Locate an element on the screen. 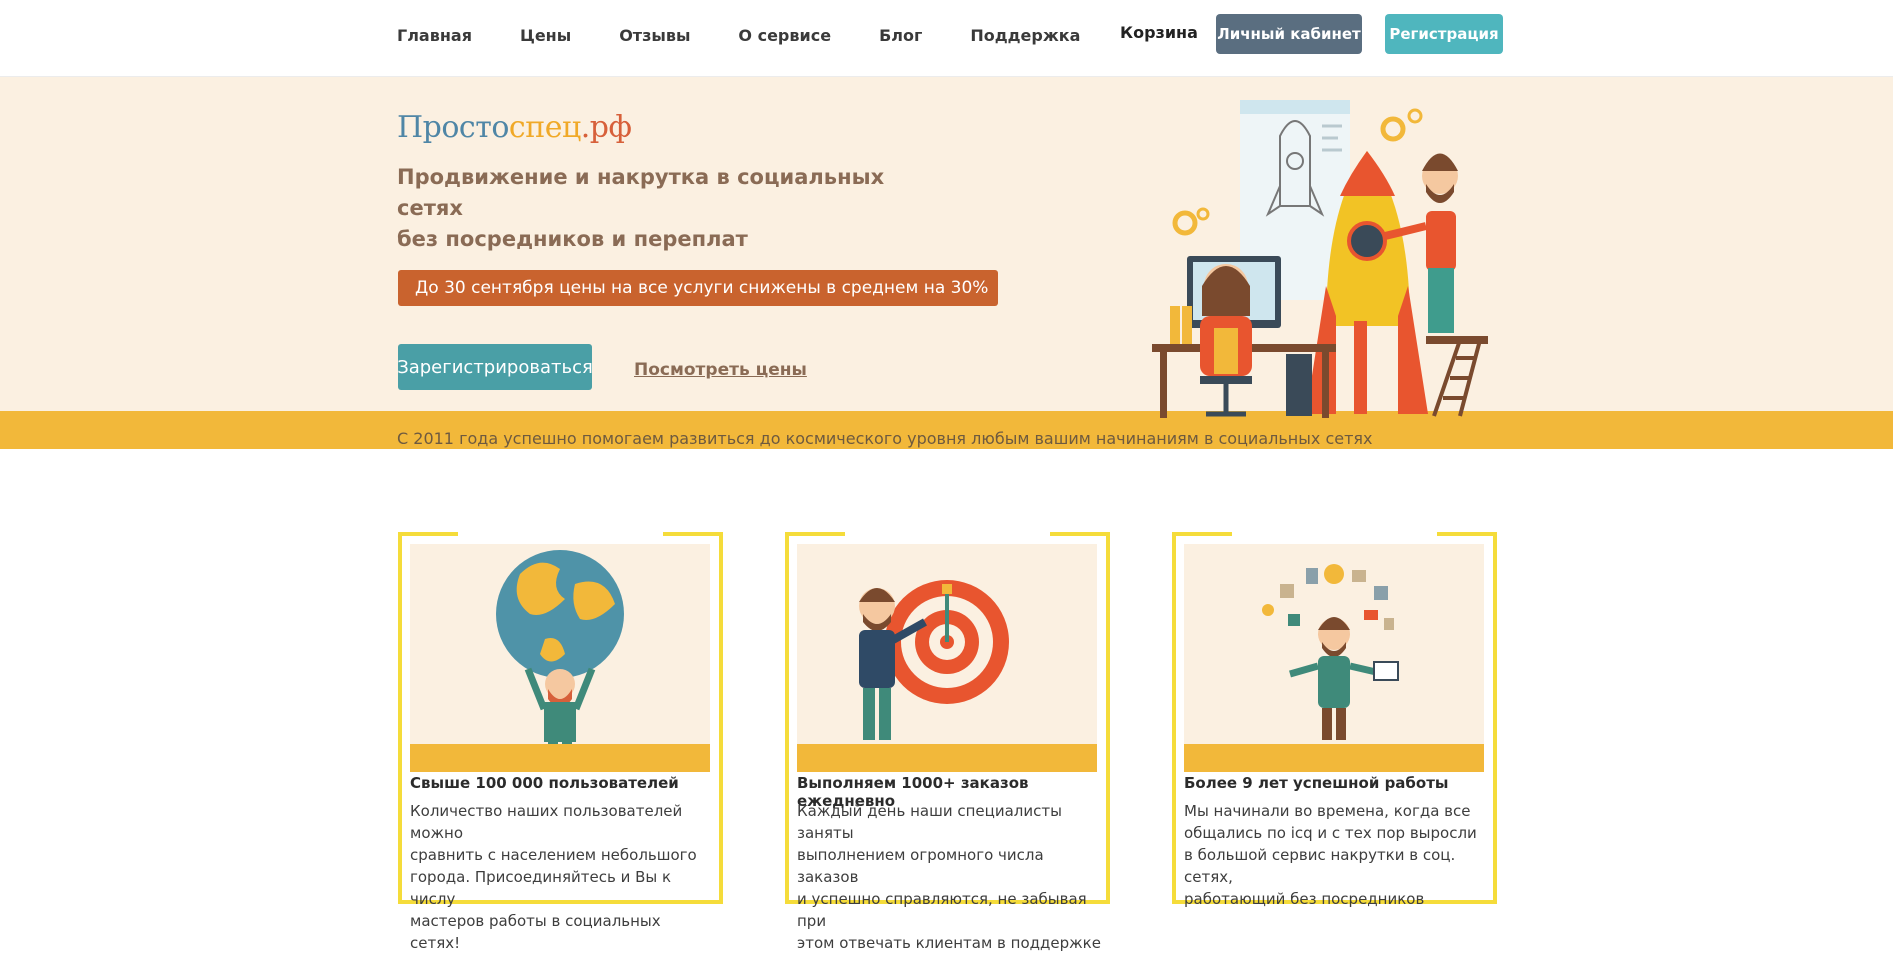 Image resolution: width=1893 pixels, height=963 pixels. rocket-team-illustration is located at coordinates (1320, 259).